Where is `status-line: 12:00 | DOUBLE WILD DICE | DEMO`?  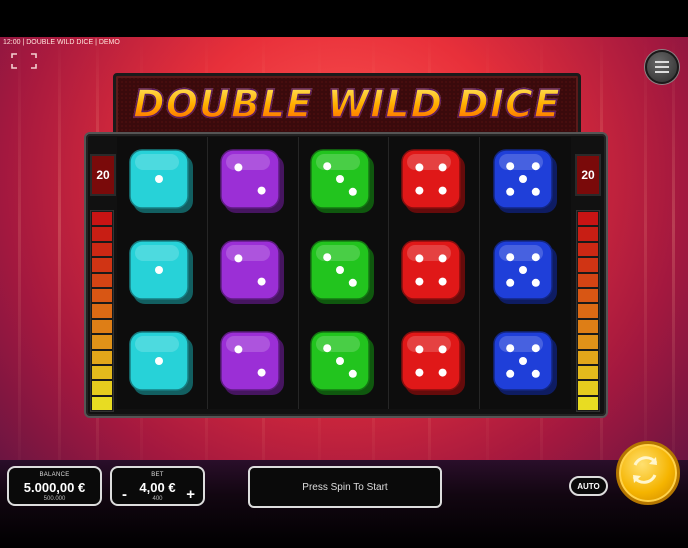
status-line: 12:00 | DOUBLE WILD DICE | DEMO is located at coordinates (61, 42).